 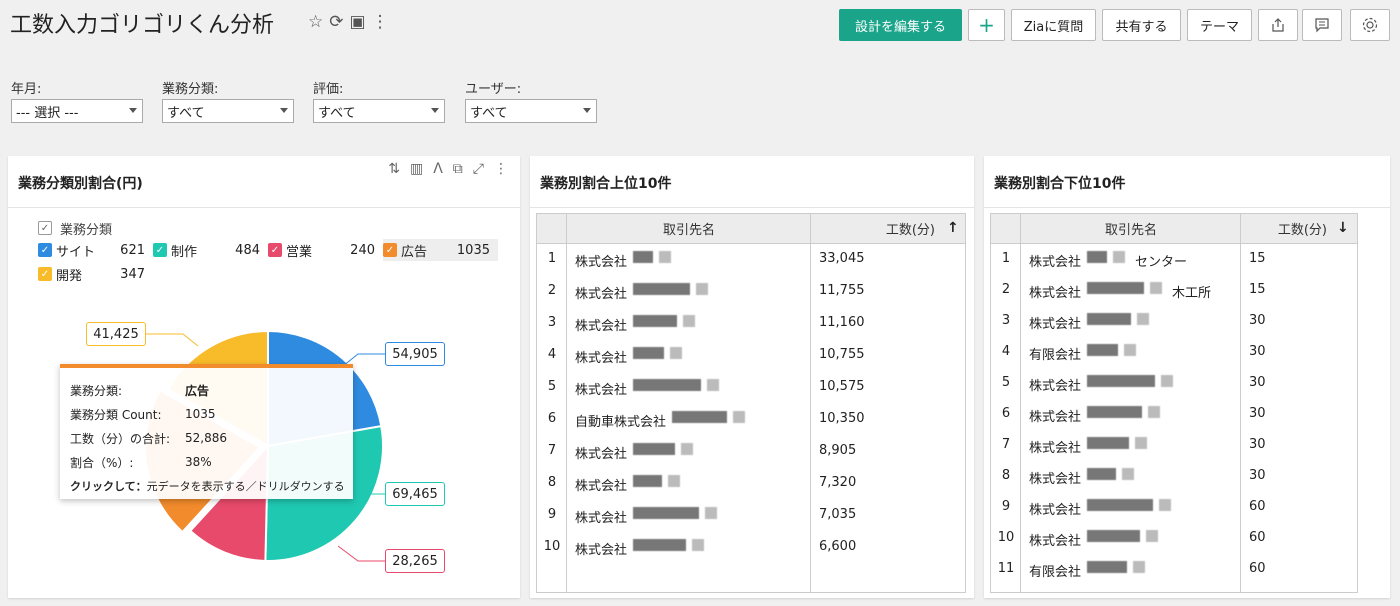 I want to click on row-number: 9, so click(x=1006, y=506).